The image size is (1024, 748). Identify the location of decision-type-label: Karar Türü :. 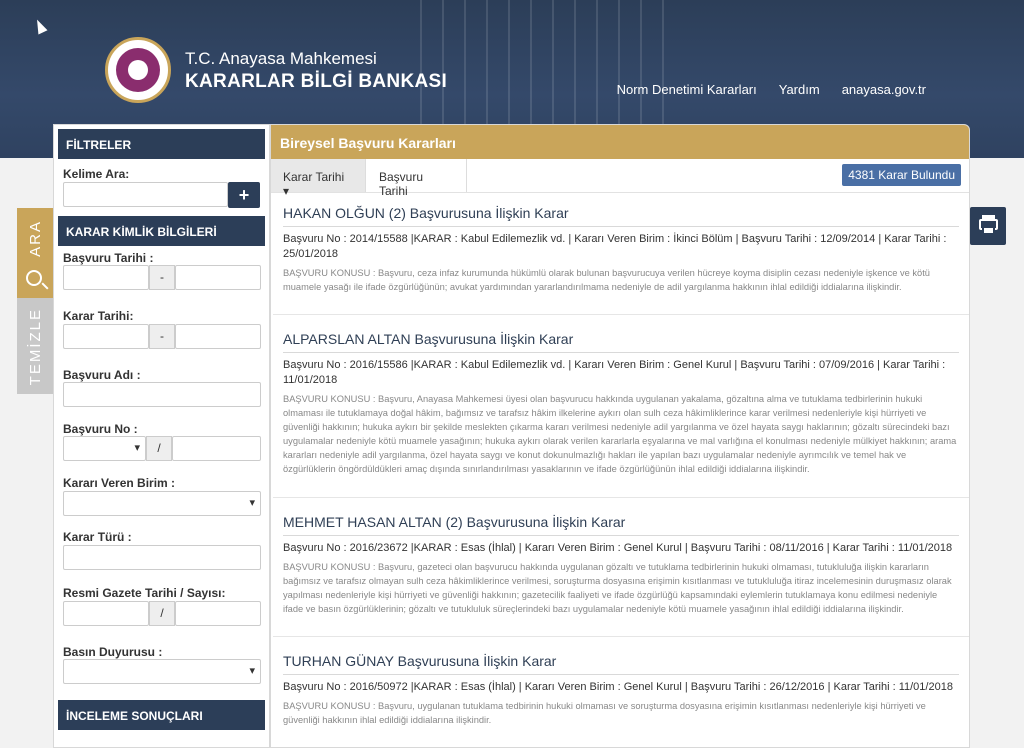
(97, 537).